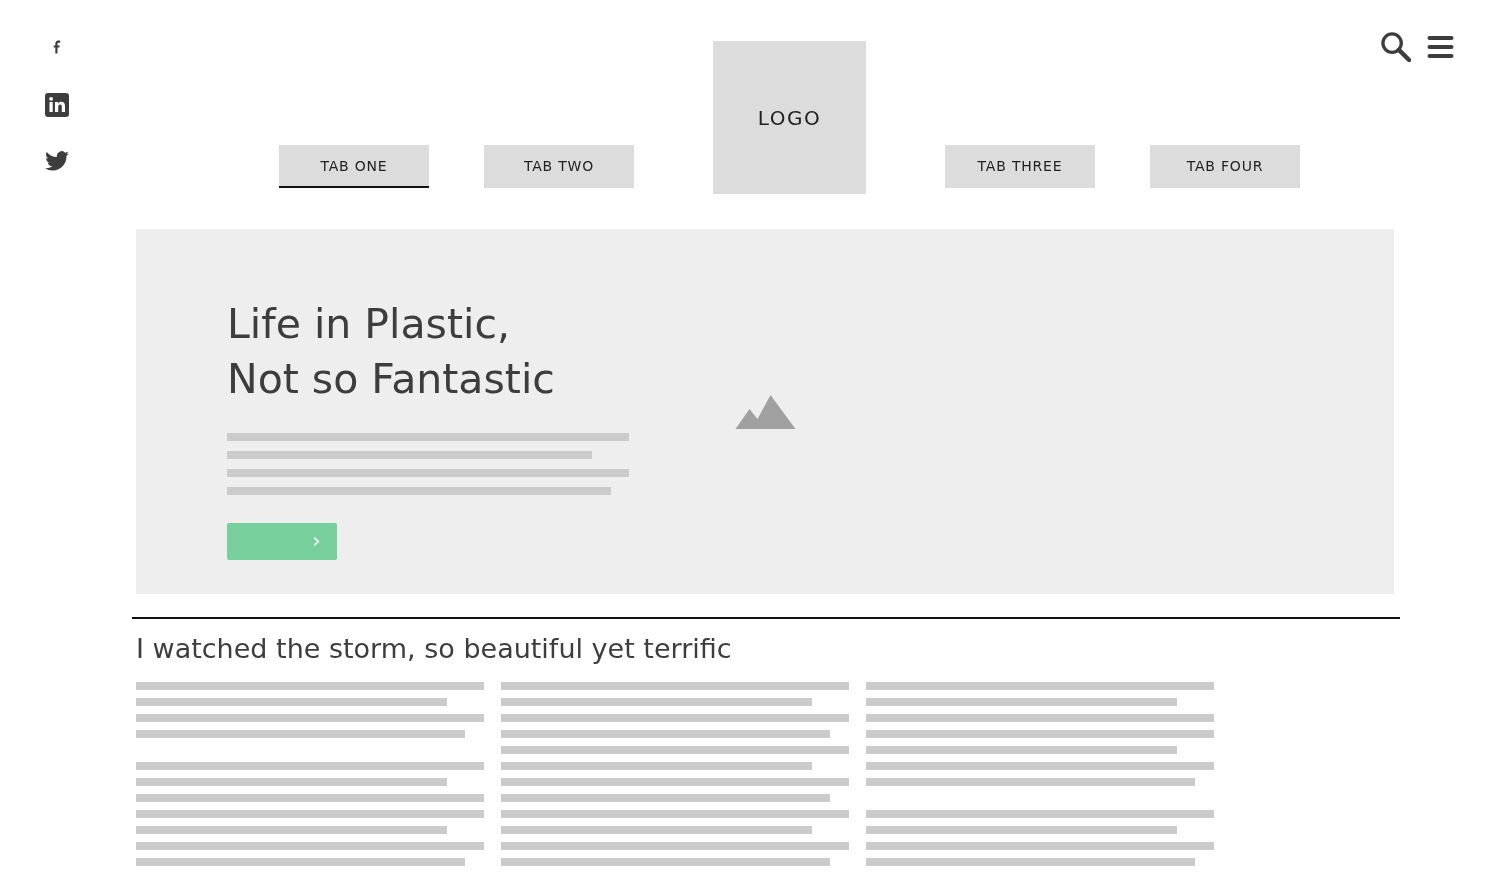 This screenshot has width=1488, height=892. Describe the element at coordinates (354, 166) in the screenshot. I see `nav-tab: TAB ONE` at that location.